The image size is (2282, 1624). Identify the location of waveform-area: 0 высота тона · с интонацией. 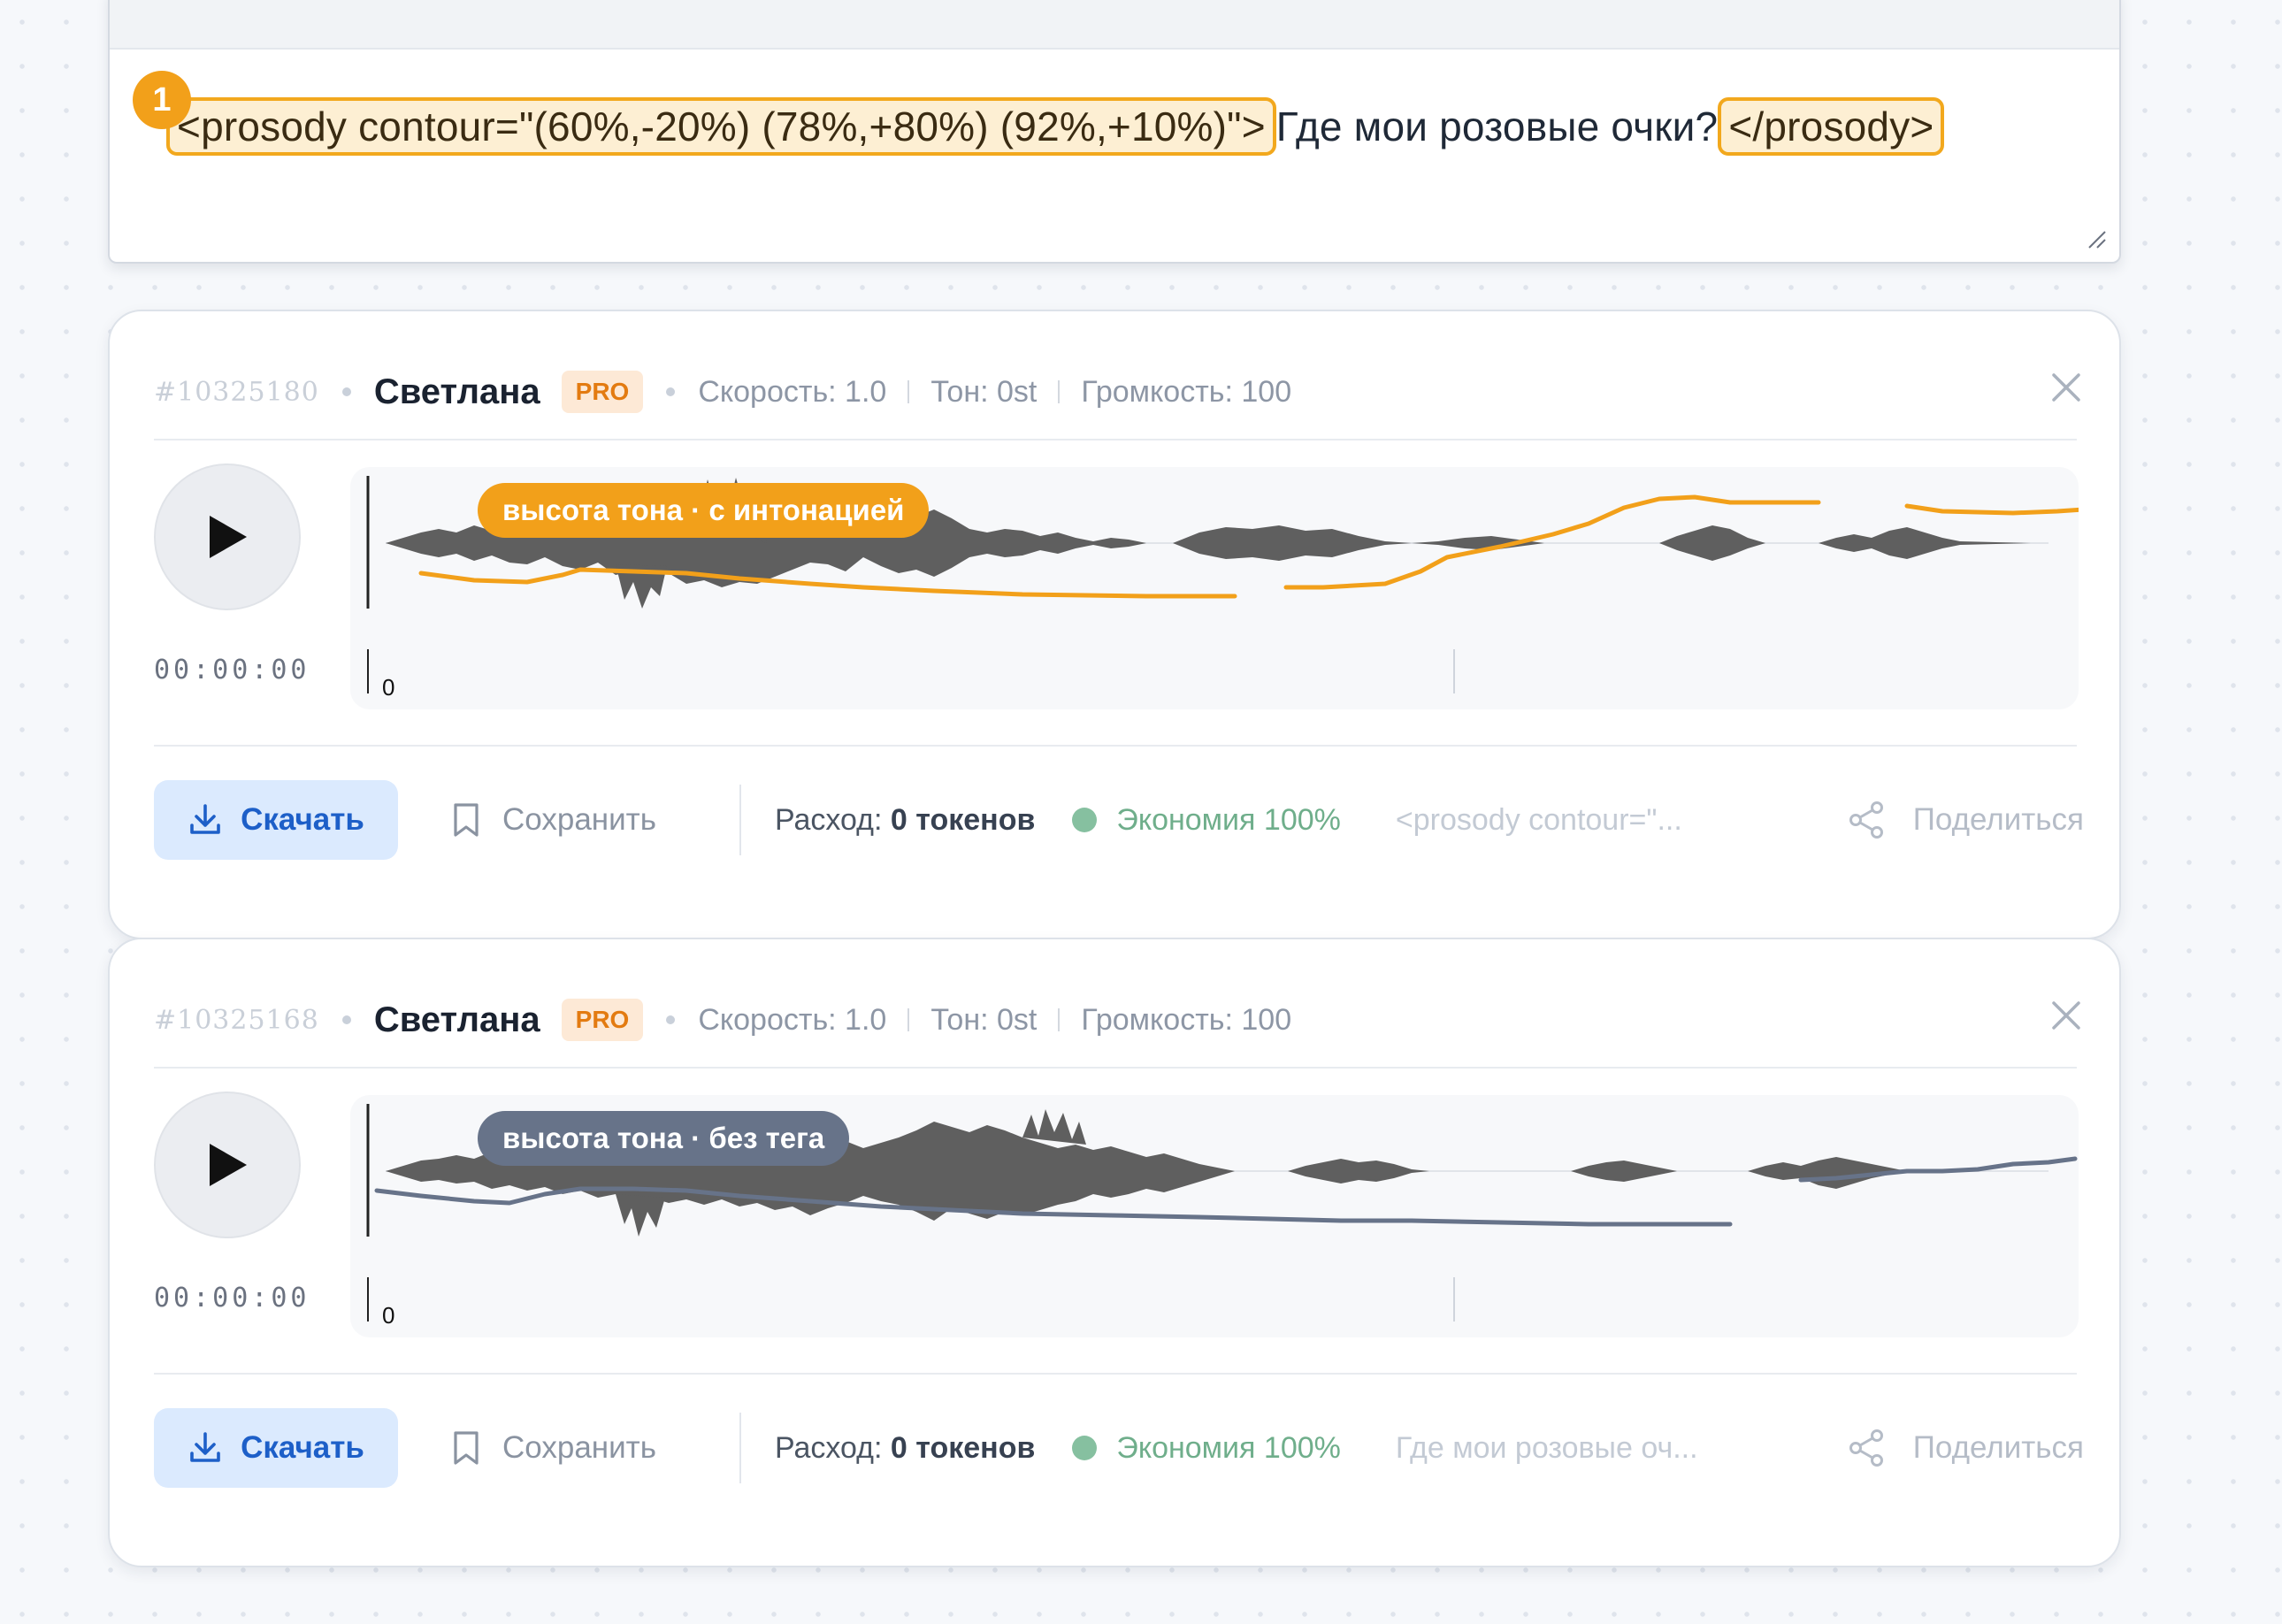
(1214, 588).